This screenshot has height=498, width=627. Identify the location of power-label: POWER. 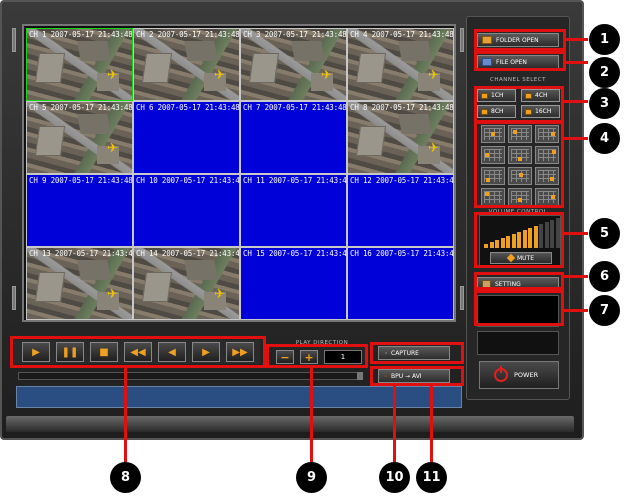
(526, 375).